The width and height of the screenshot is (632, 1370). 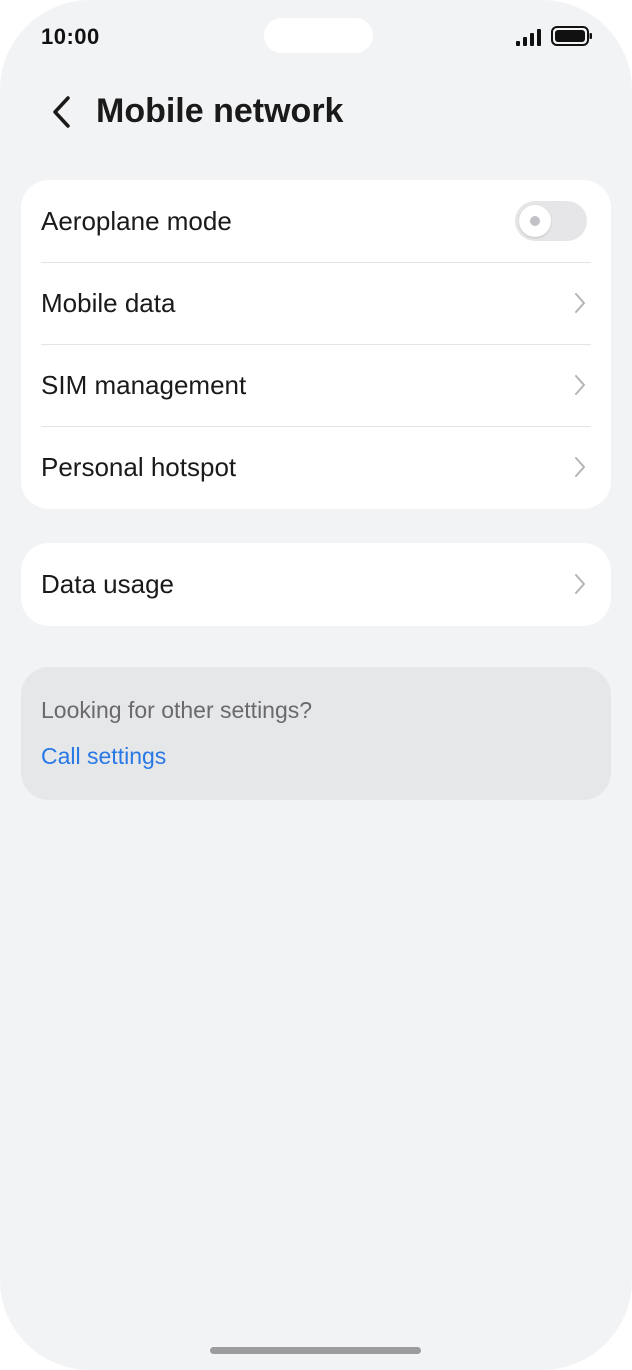 I want to click on data-usage-row: Data usage, so click(x=316, y=584).